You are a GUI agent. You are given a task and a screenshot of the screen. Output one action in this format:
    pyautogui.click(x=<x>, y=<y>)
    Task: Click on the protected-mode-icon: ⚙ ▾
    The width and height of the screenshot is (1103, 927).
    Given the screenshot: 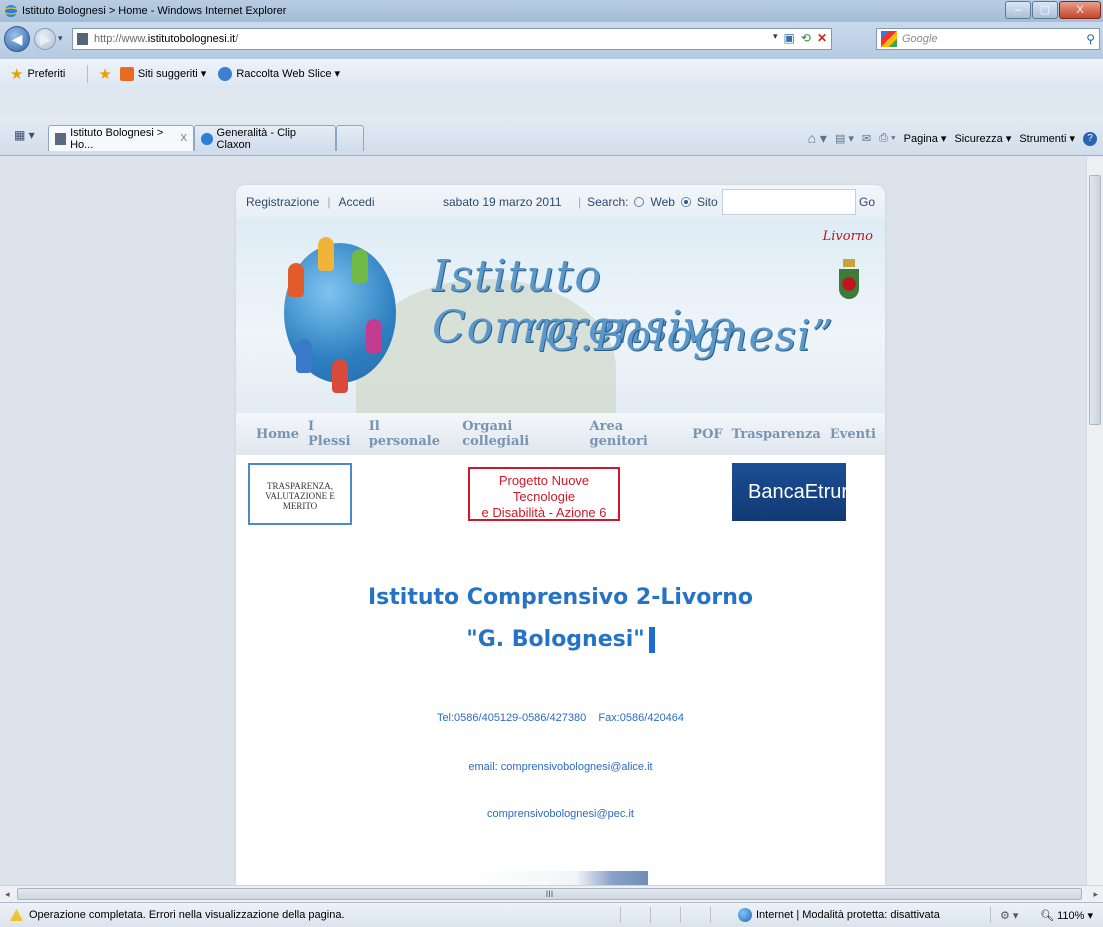 What is the action you would take?
    pyautogui.click(x=1009, y=915)
    